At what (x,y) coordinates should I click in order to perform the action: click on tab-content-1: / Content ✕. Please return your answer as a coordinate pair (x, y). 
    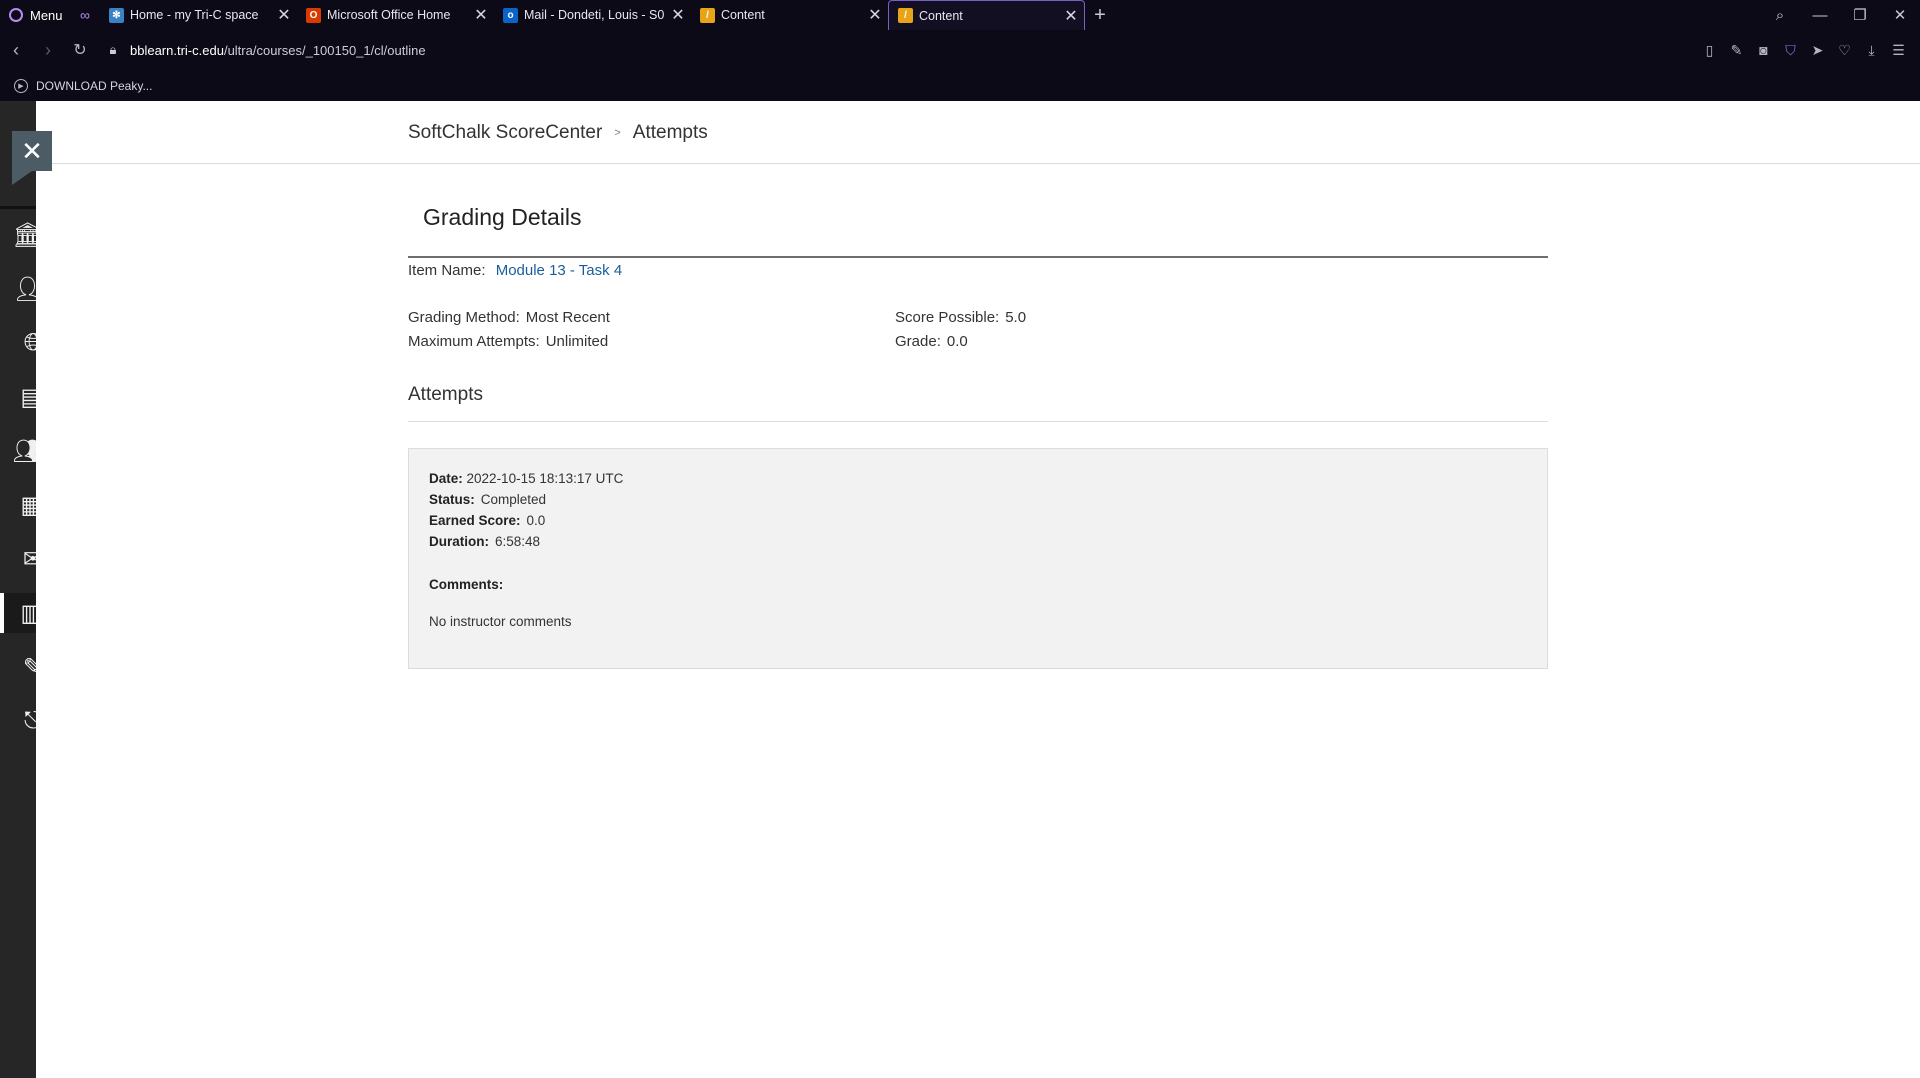
    Looking at the image, I should click on (789, 15).